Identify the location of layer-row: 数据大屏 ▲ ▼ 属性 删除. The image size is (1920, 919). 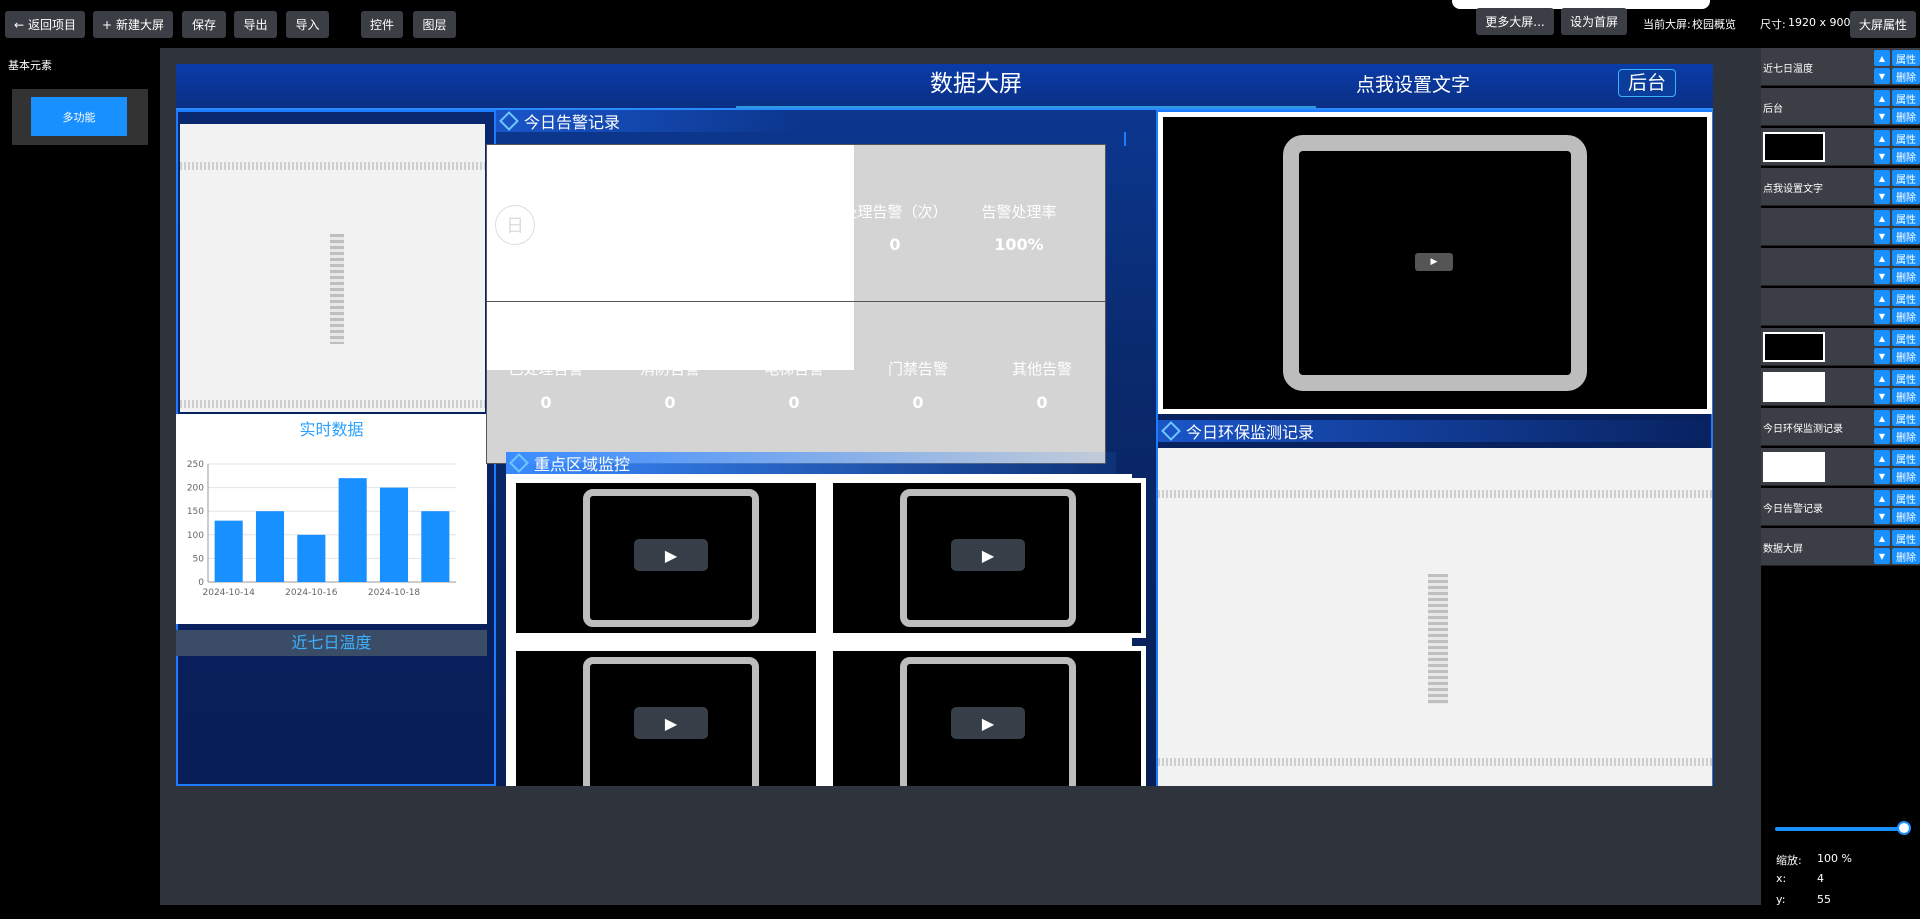
(1840, 547).